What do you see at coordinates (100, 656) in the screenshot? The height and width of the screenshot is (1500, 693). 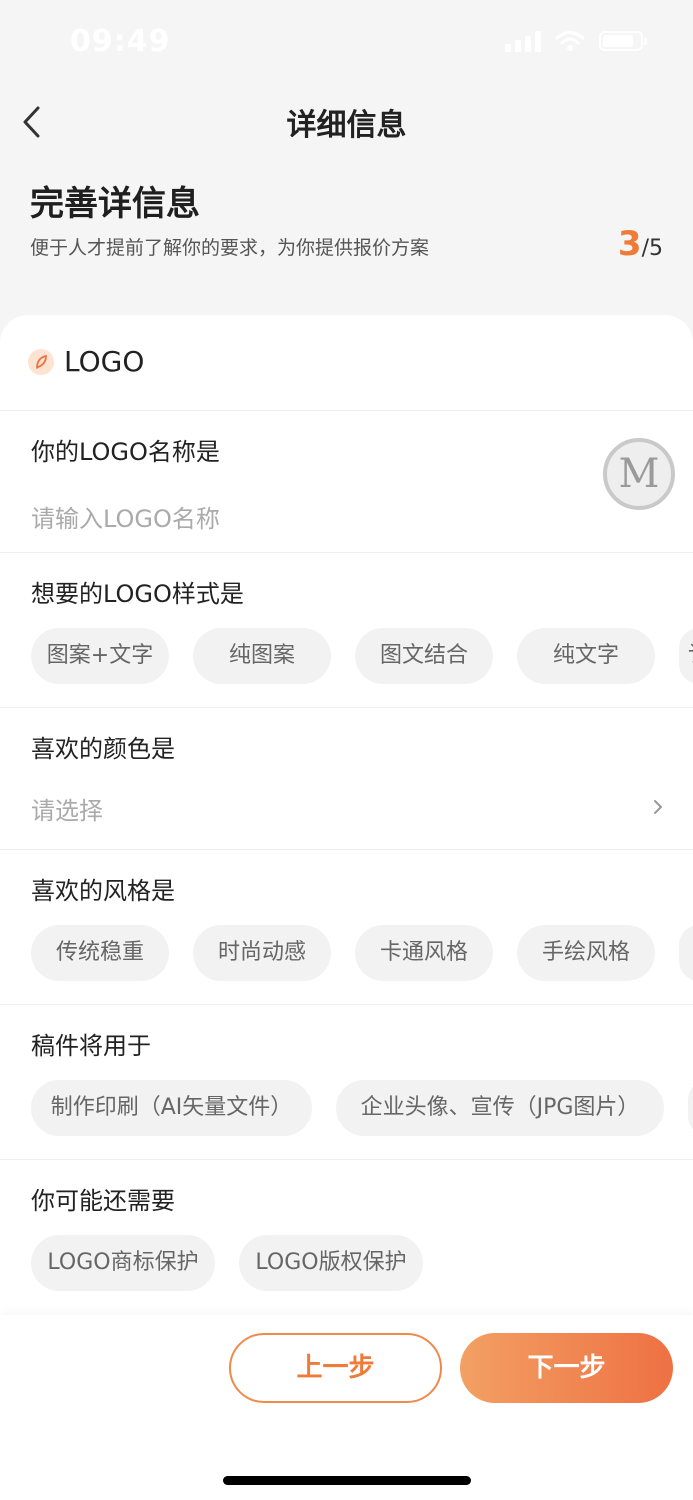 I see `style-option-chip: 图案+文字` at bounding box center [100, 656].